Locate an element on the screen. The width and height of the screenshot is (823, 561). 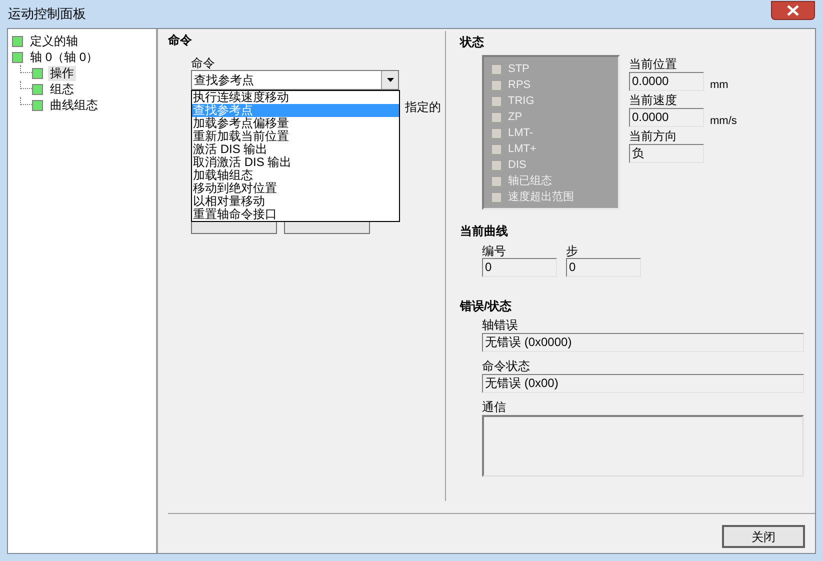
status-label: 轴已组态 is located at coordinates (530, 181).